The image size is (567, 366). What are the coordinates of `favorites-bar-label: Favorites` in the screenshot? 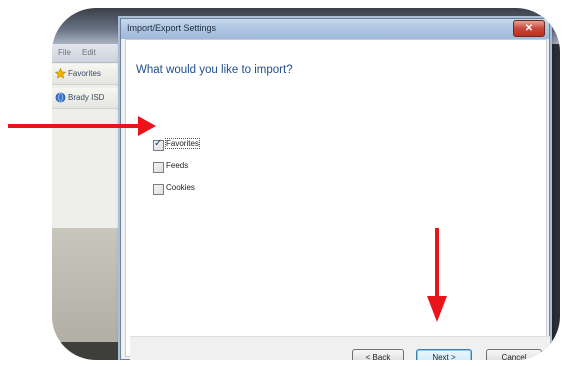 It's located at (84, 73).